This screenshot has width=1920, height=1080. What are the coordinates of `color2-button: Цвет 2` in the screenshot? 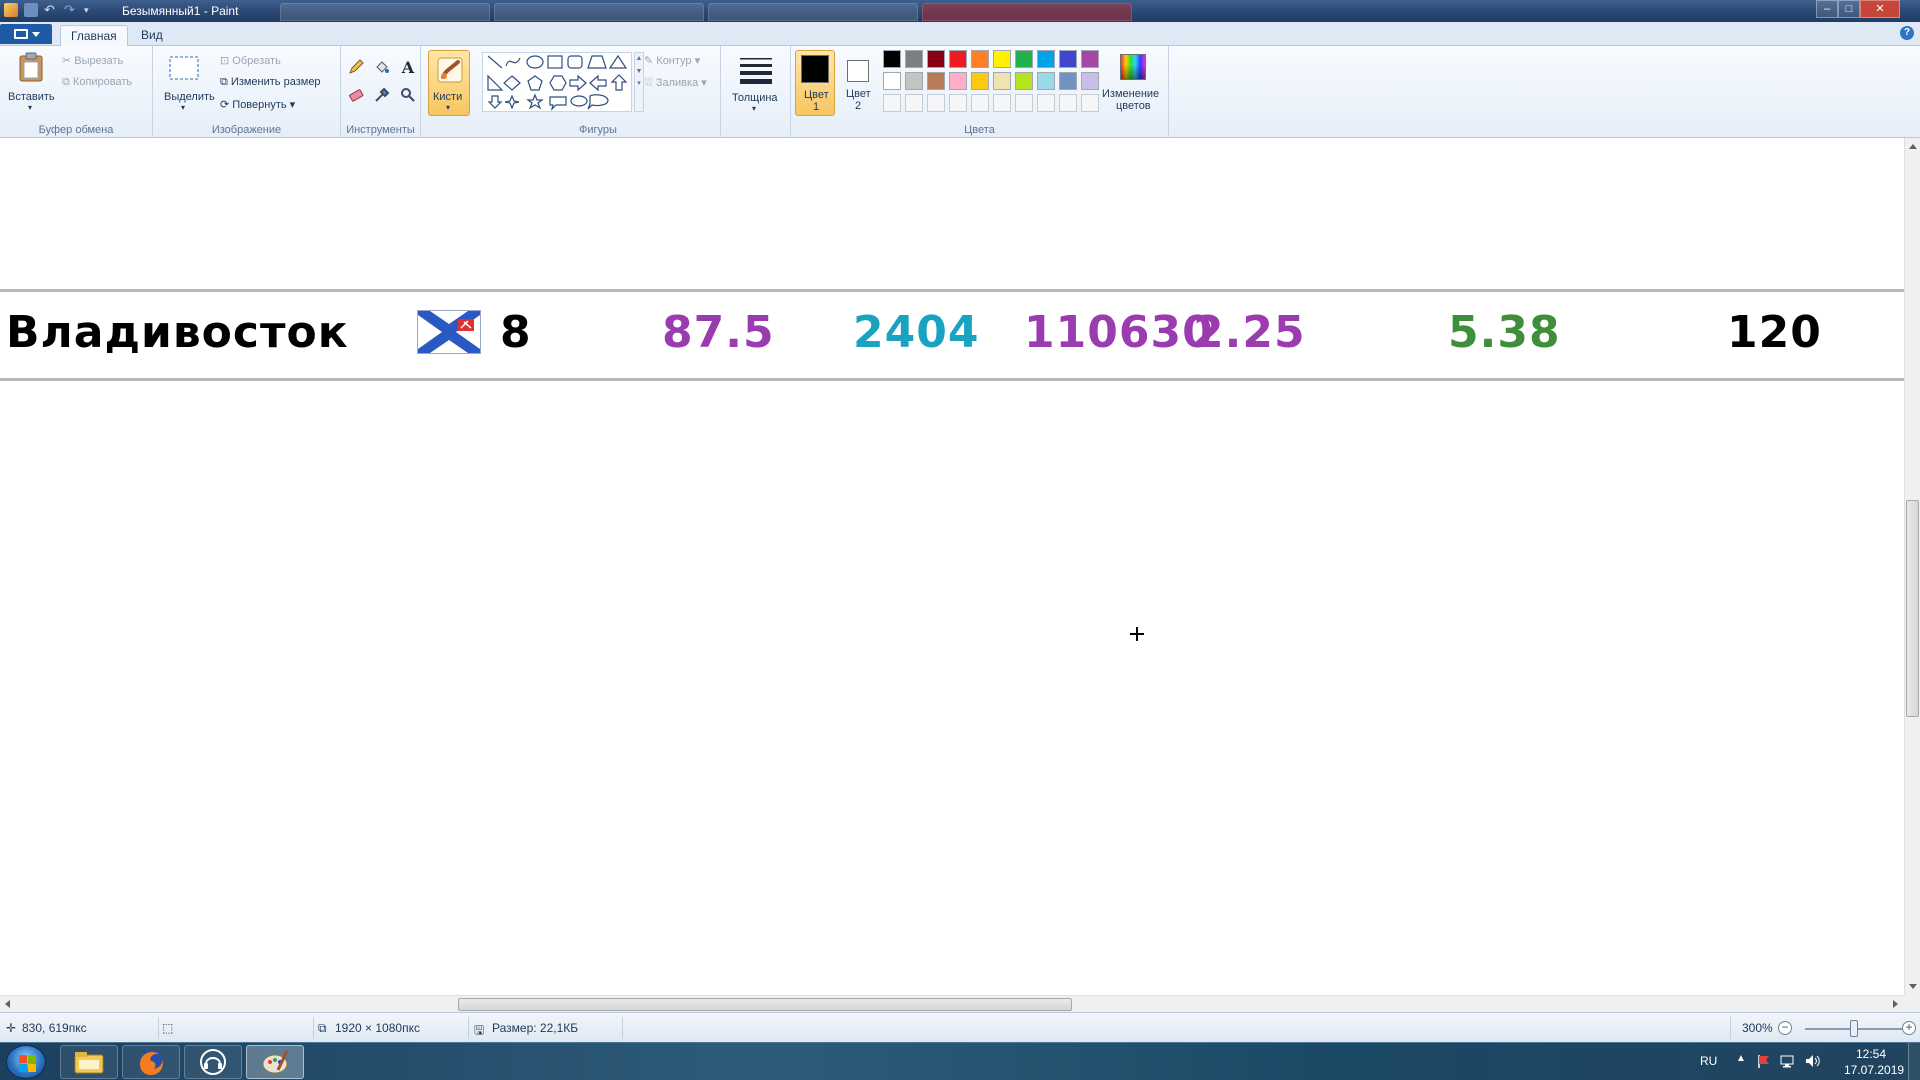 It's located at (858, 83).